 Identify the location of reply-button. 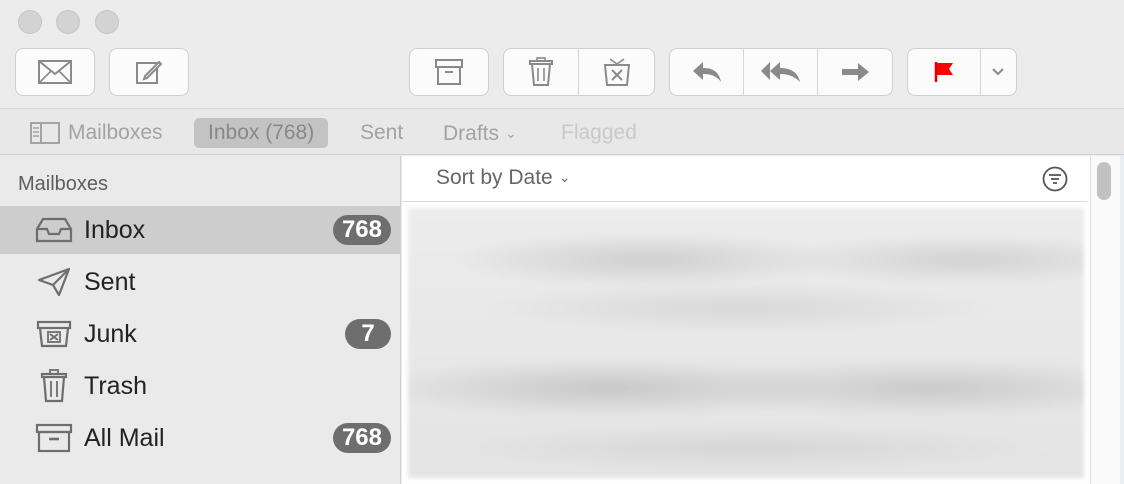
(707, 72).